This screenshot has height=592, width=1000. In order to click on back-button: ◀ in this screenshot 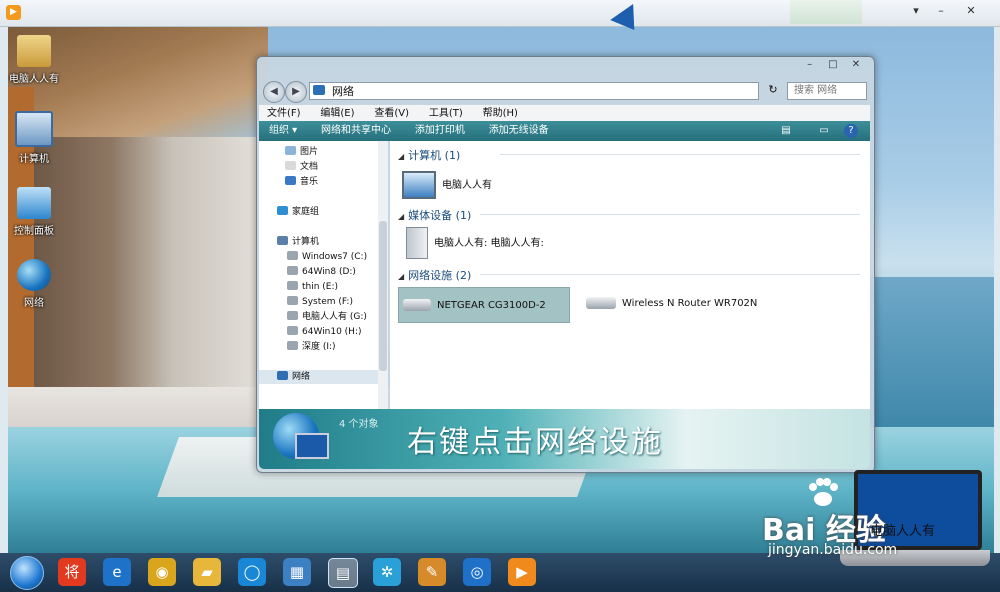, I will do `click(274, 92)`.